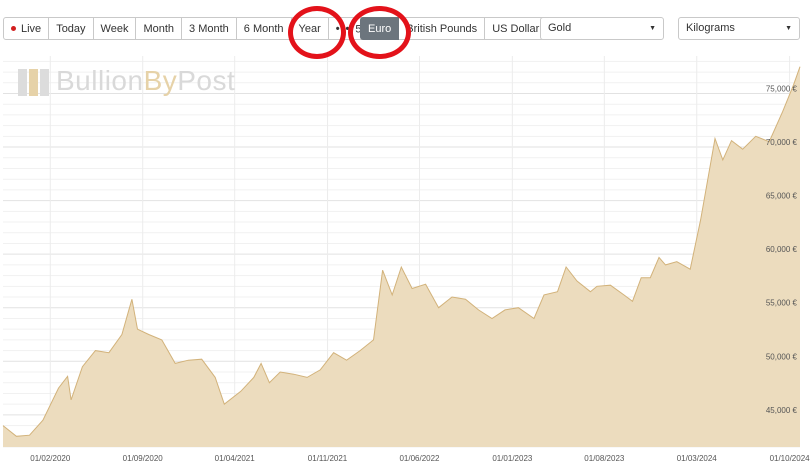  Describe the element at coordinates (782, 410) in the screenshot. I see `y-tick-label: 45,000 €` at that location.